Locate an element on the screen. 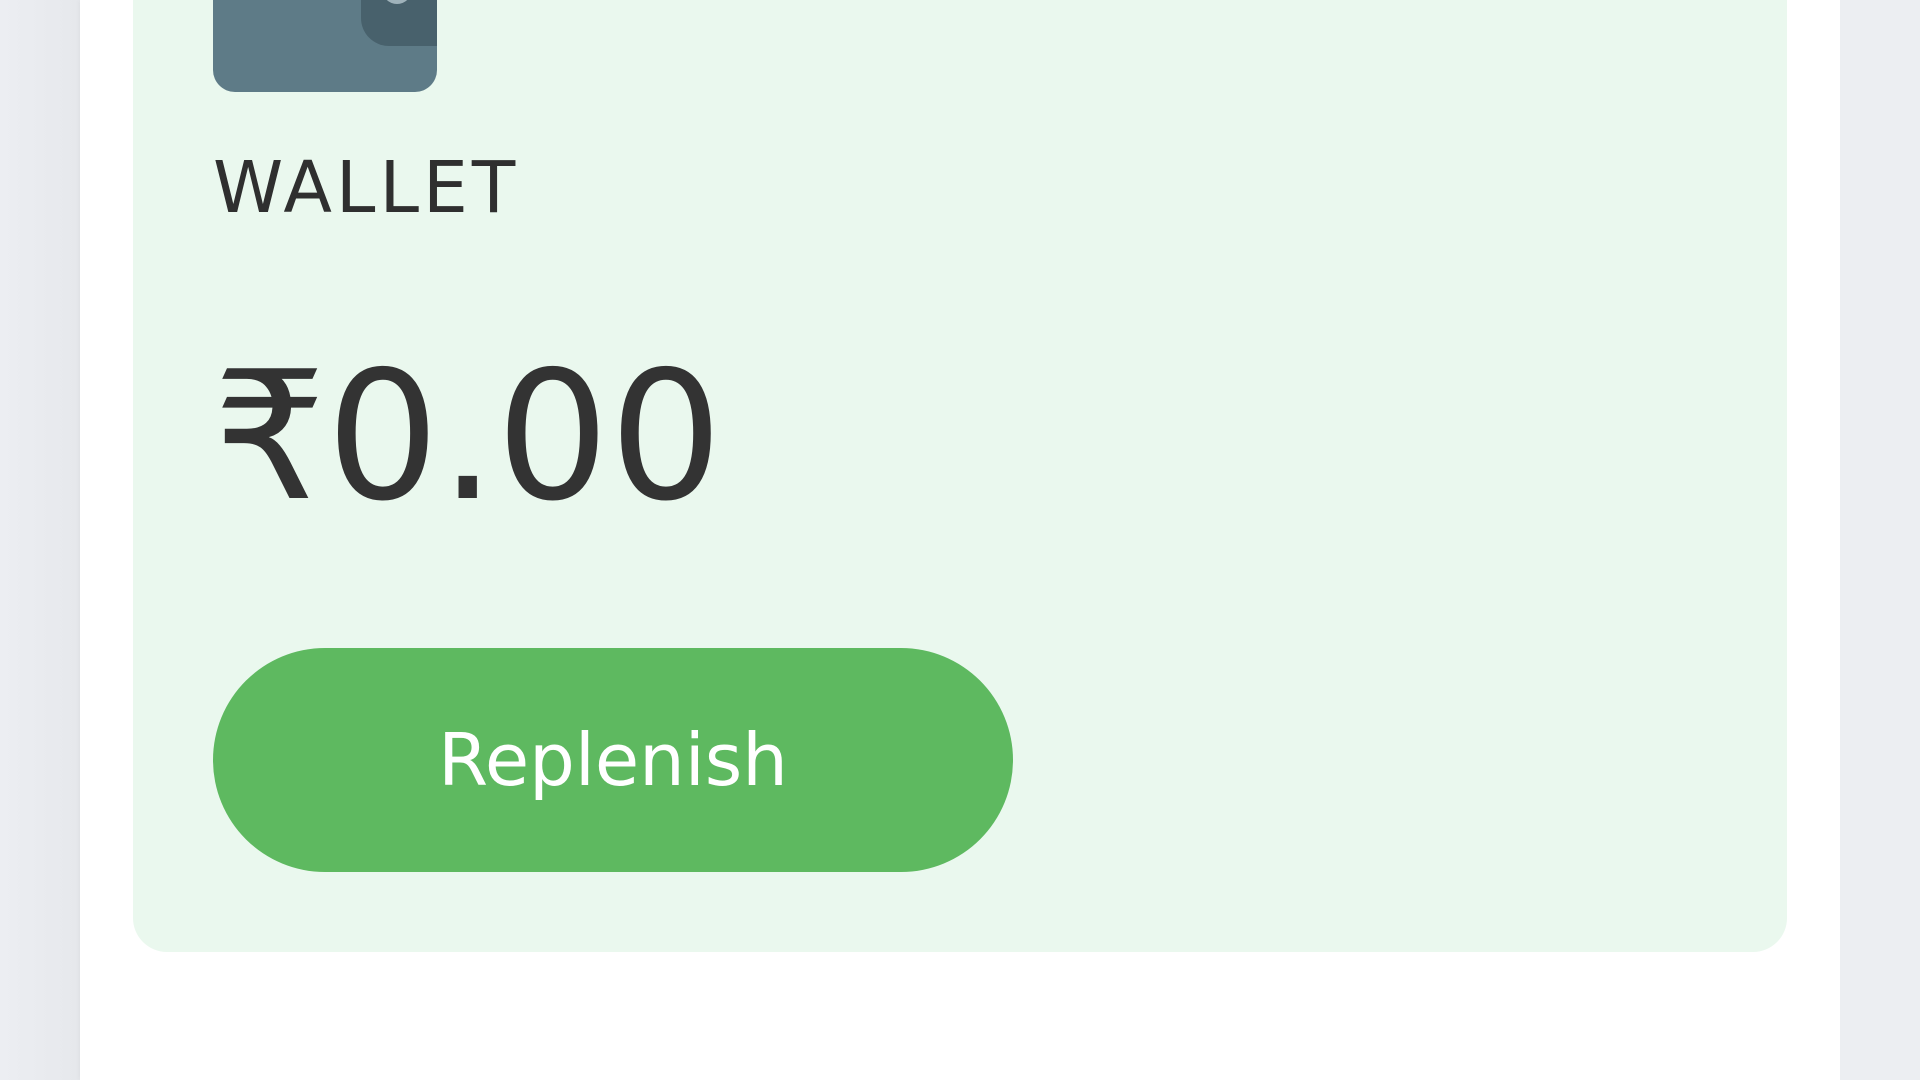  wallet-label: WALLET is located at coordinates (366, 187).